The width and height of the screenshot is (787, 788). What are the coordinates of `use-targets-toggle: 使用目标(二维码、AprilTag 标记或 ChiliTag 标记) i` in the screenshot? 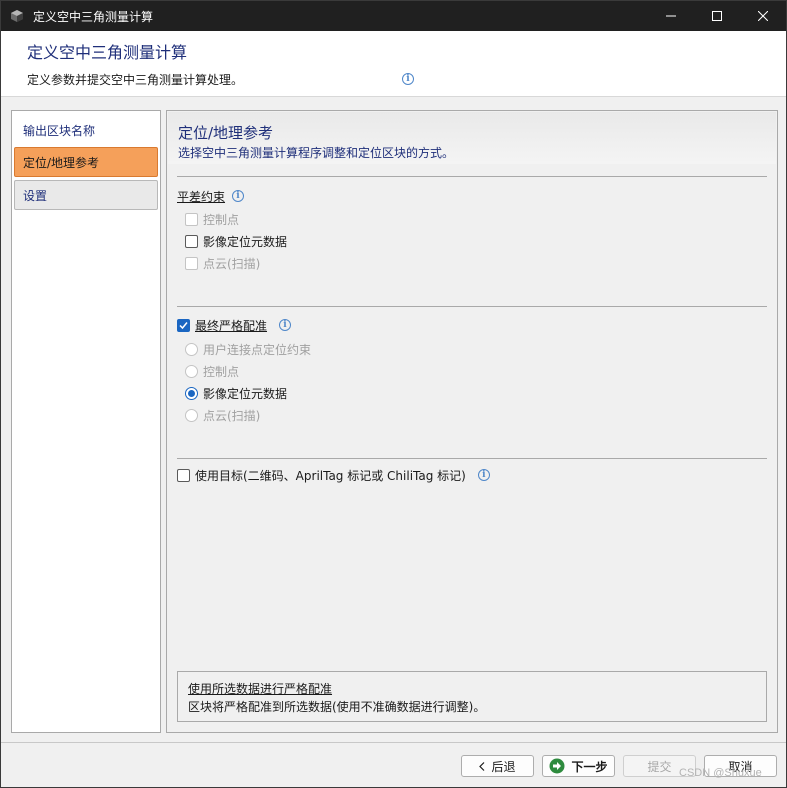 It's located at (333, 475).